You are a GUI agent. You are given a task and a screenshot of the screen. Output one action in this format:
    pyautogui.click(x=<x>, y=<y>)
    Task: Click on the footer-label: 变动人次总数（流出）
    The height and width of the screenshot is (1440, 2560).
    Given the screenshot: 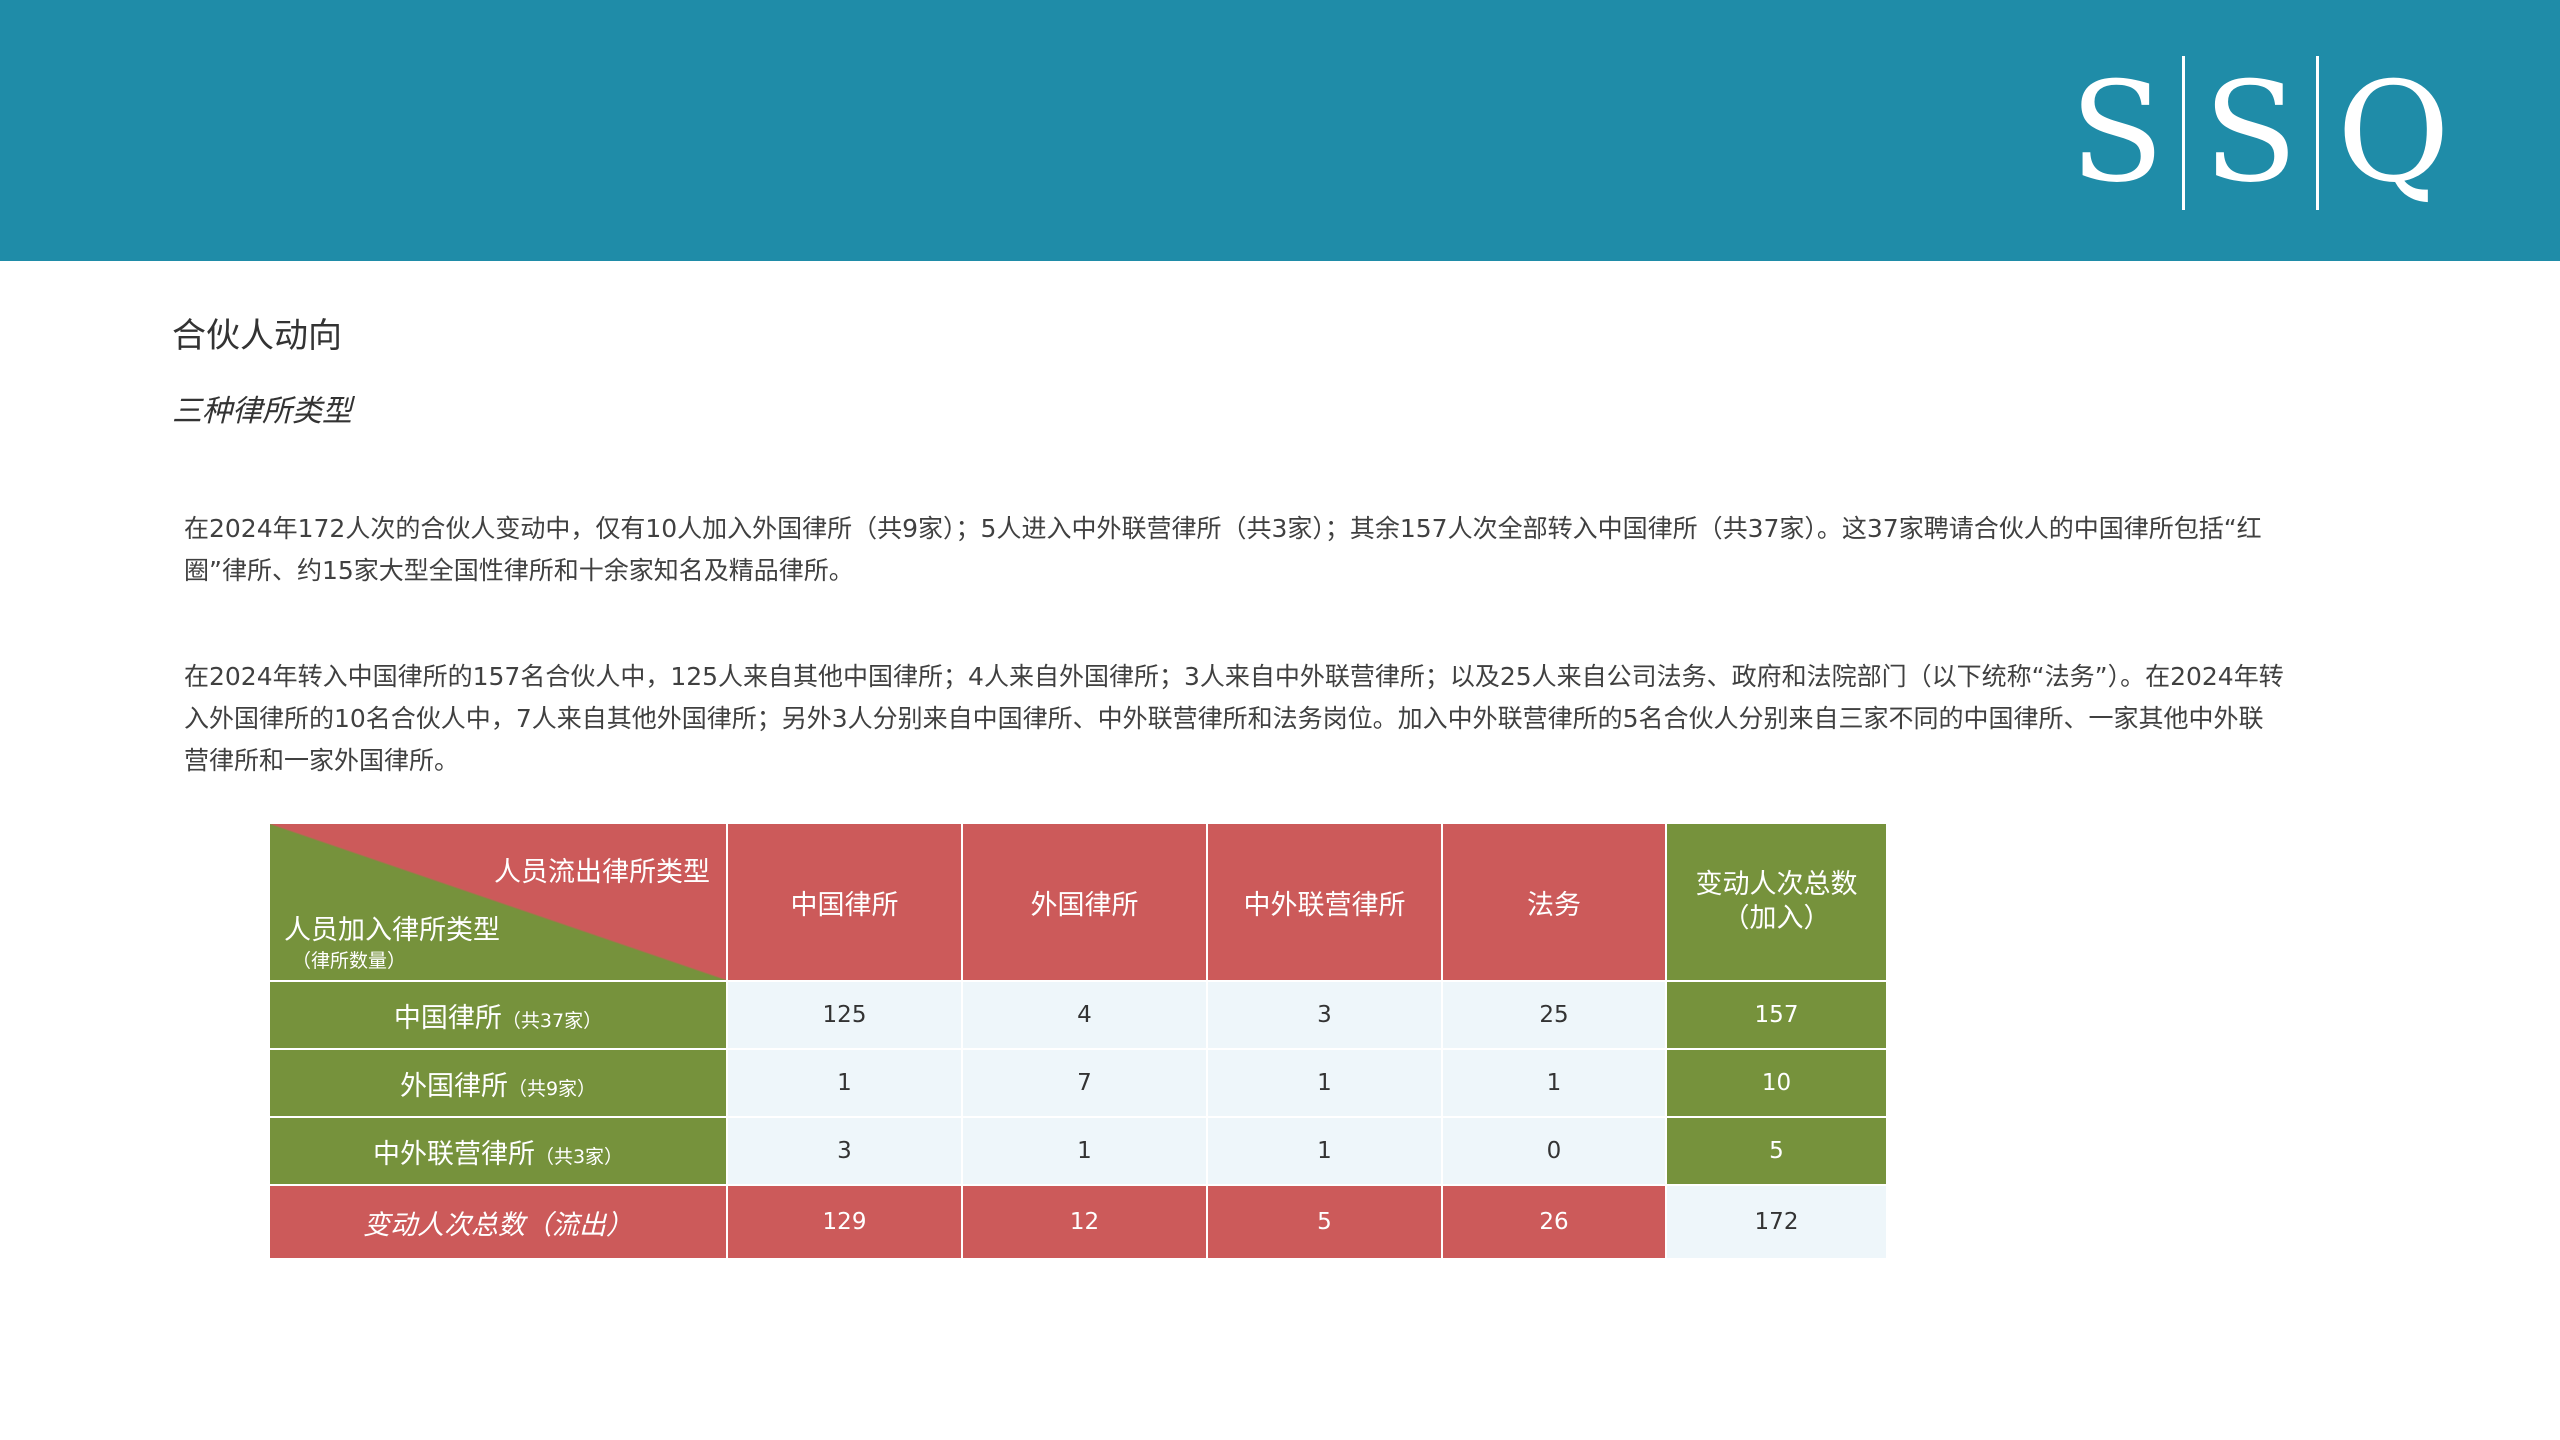 What is the action you would take?
    pyautogui.click(x=498, y=1222)
    